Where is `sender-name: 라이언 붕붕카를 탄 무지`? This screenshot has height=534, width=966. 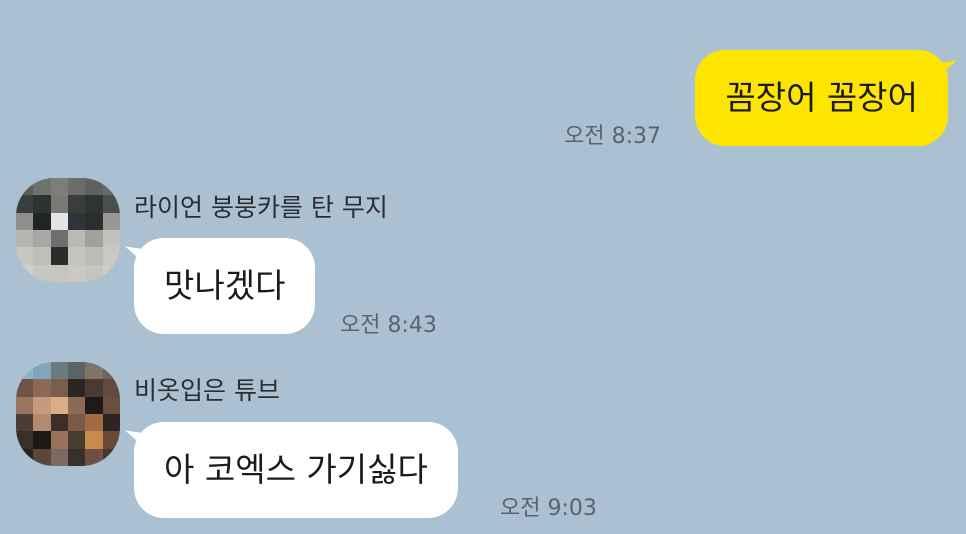 sender-name: 라이언 붕붕카를 탄 무지 is located at coordinates (261, 207).